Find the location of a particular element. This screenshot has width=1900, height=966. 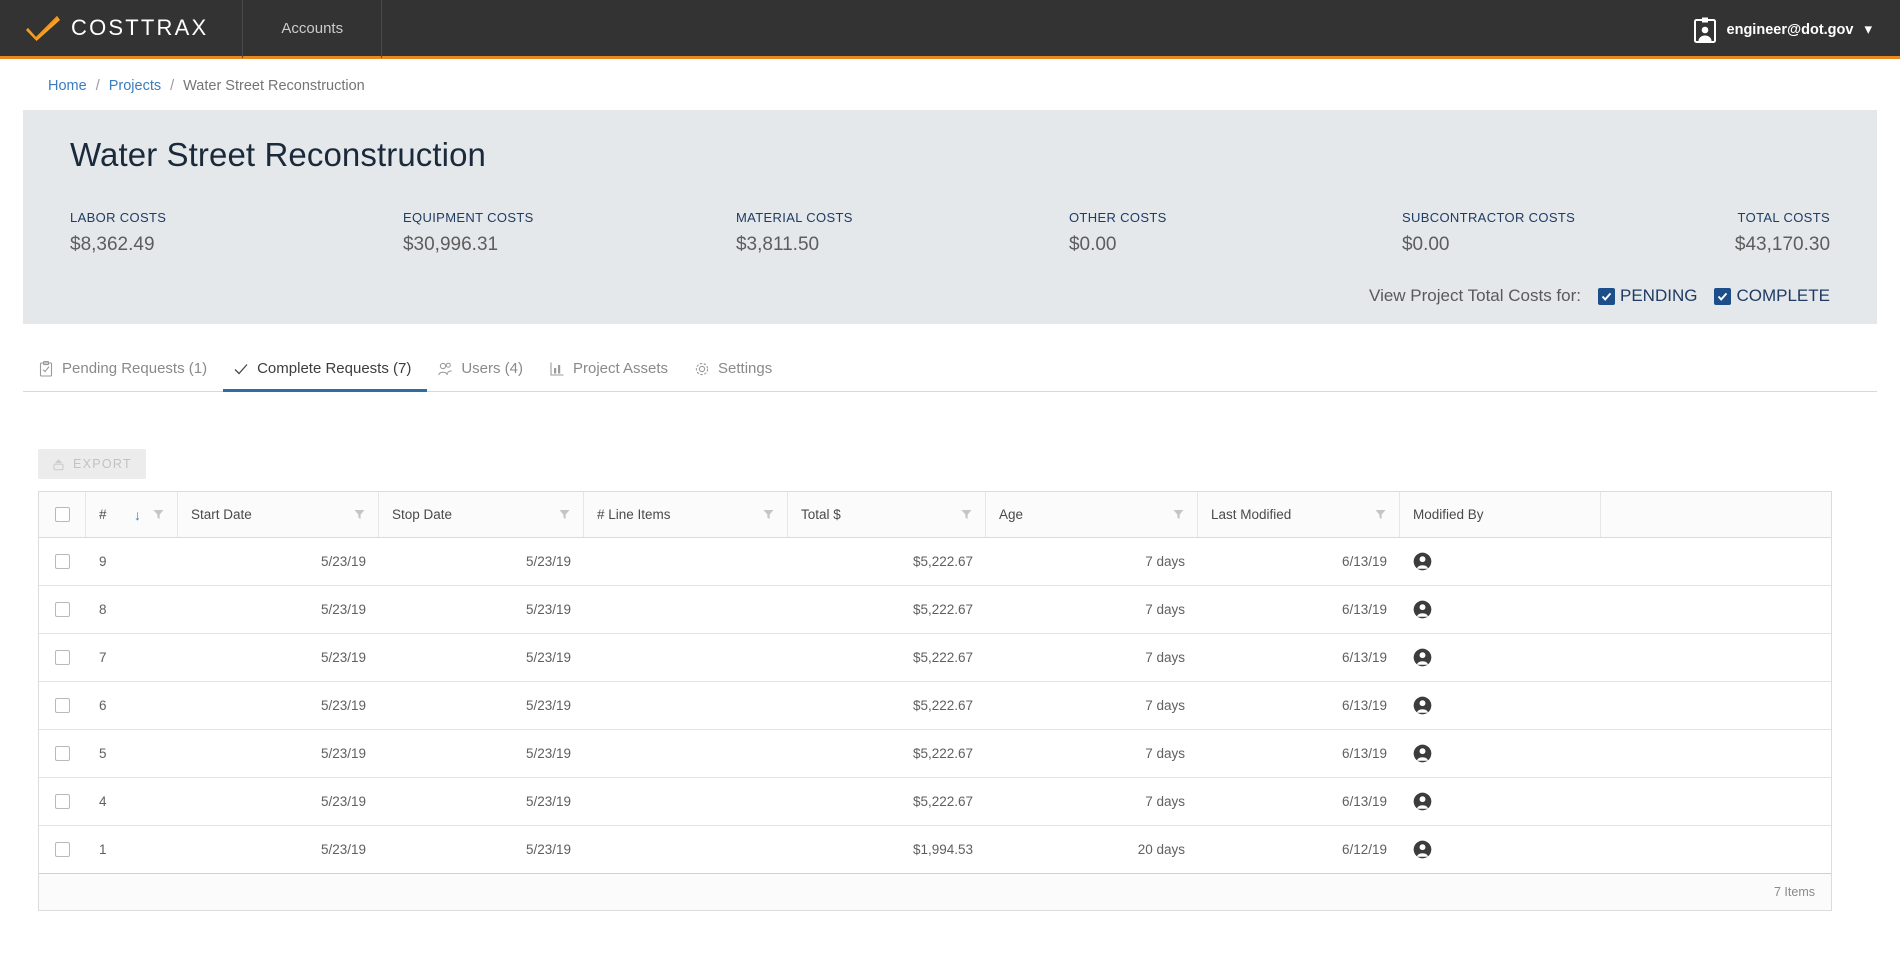

column-label: Modified By is located at coordinates (1448, 514).